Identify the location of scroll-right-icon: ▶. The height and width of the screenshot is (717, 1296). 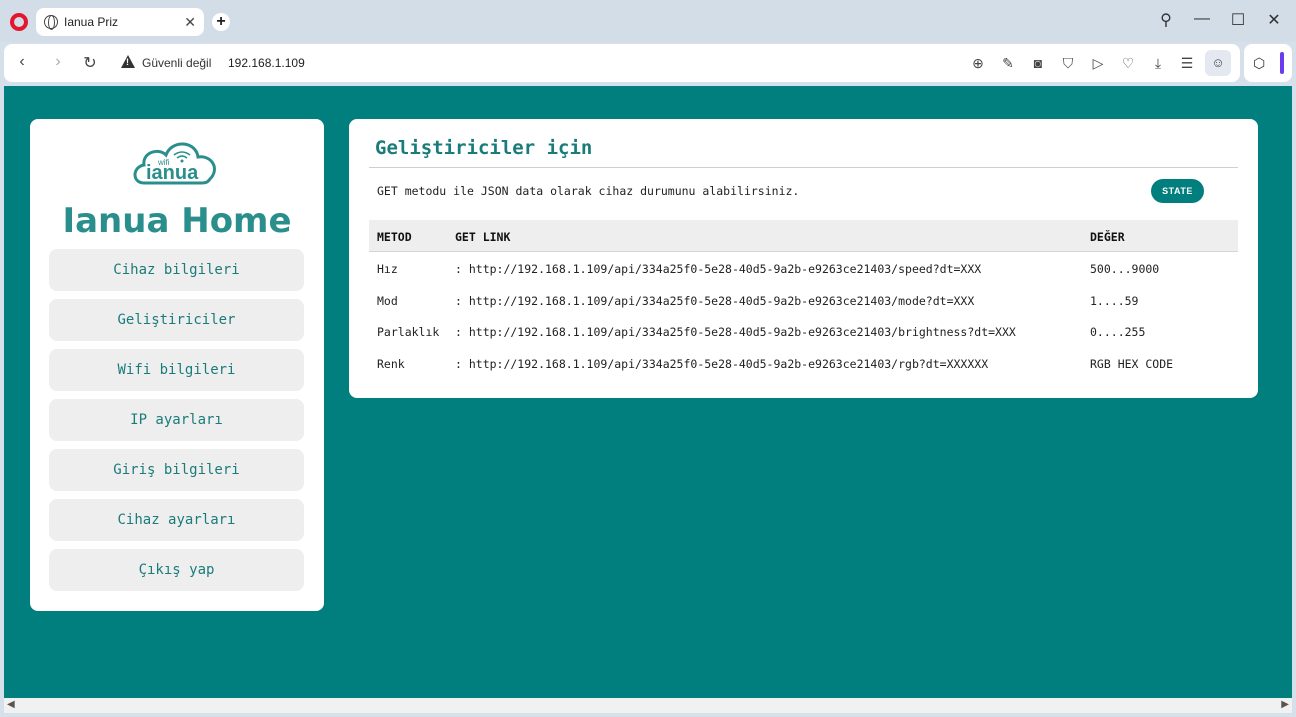
(1285, 704).